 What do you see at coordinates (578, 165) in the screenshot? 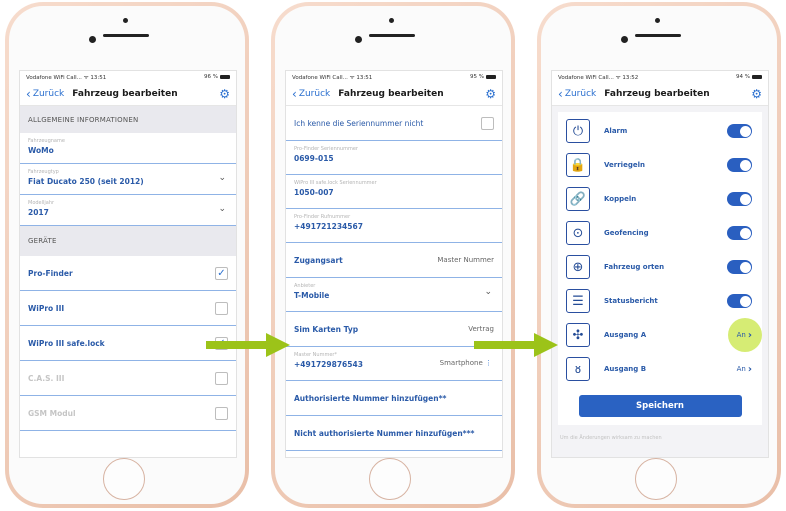
I see `lock-icon: 🔒` at bounding box center [578, 165].